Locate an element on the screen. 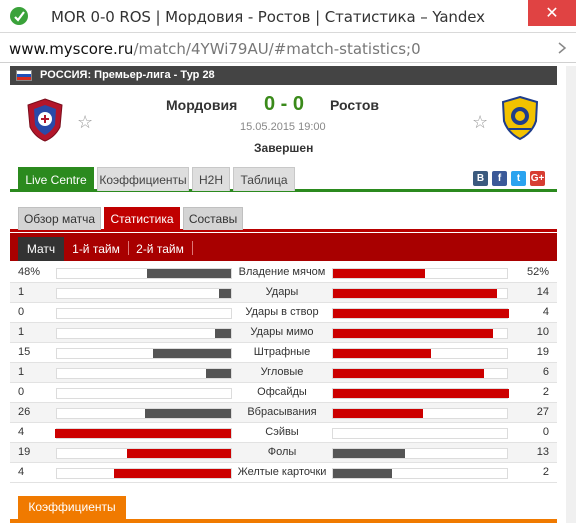 Image resolution: width=576 pixels, height=523 pixels. stat-row: 19 Фолы 13 is located at coordinates (283, 453).